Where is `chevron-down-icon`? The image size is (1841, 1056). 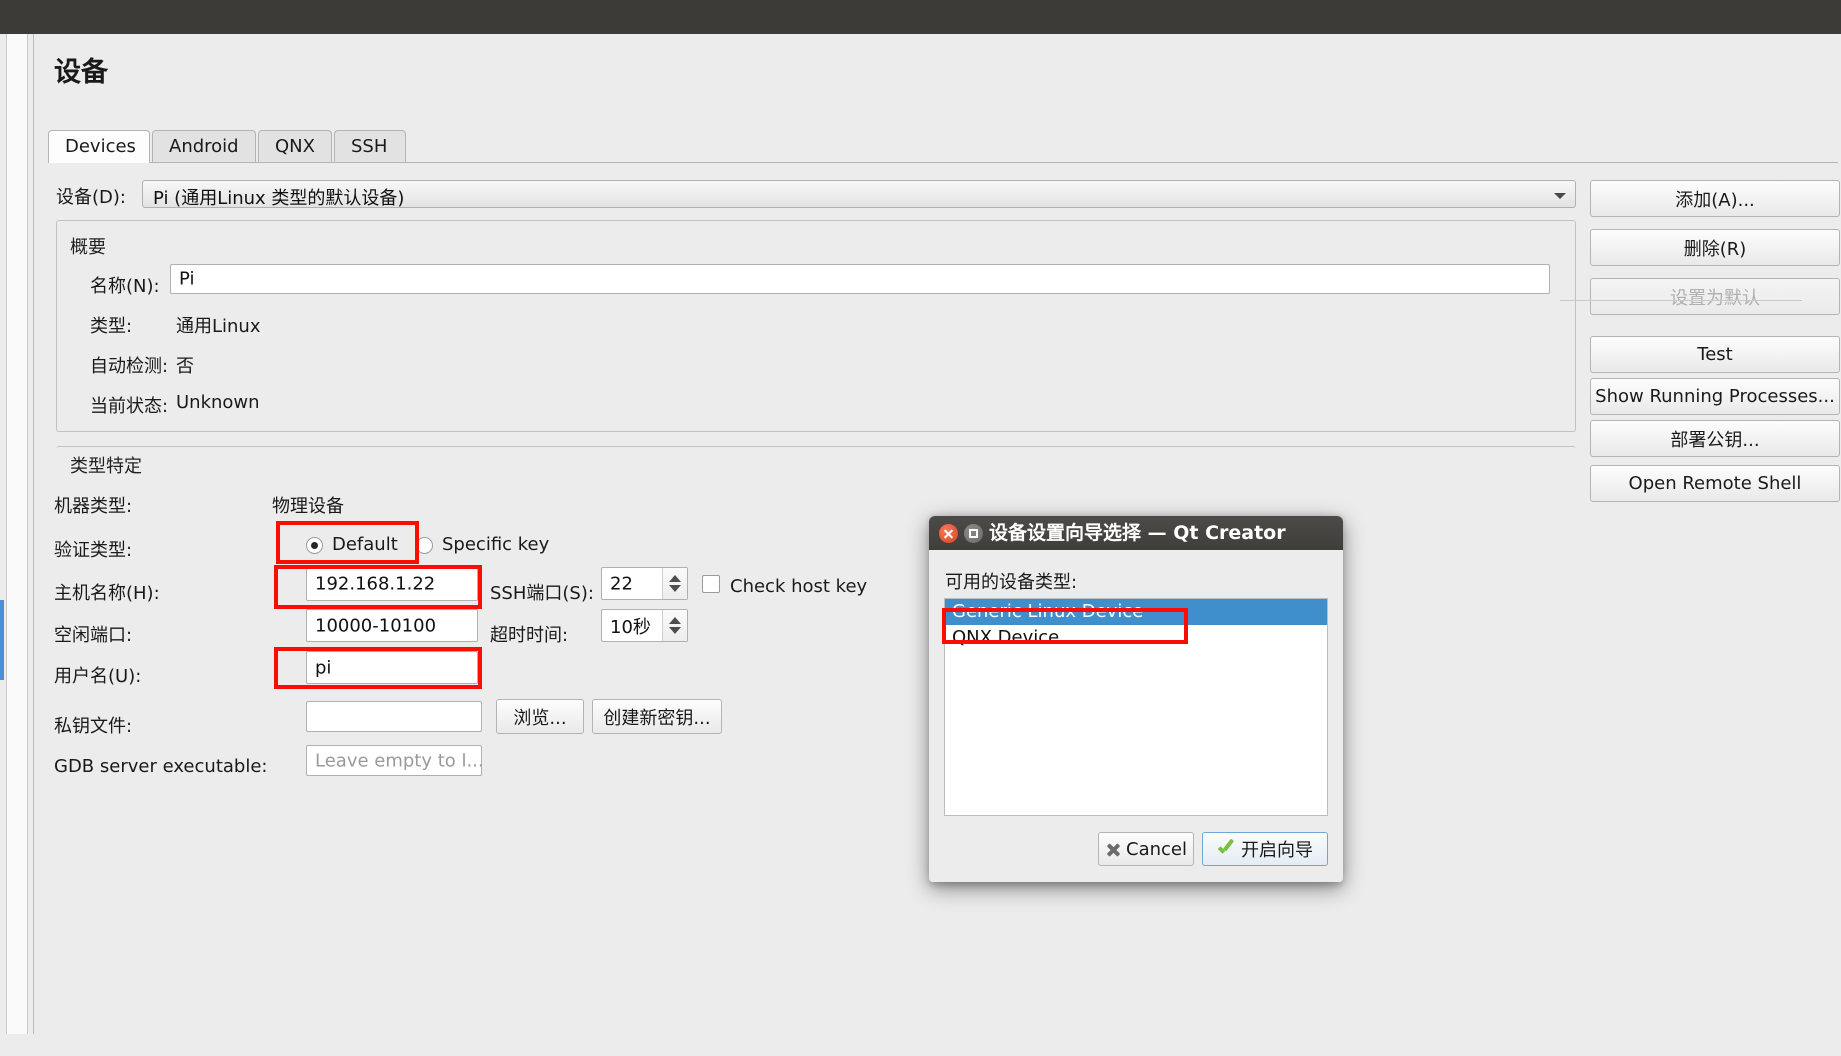
chevron-down-icon is located at coordinates (1560, 196).